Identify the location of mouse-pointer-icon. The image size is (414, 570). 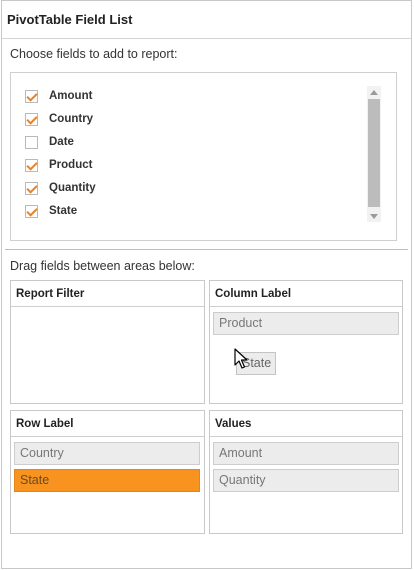
(241, 358).